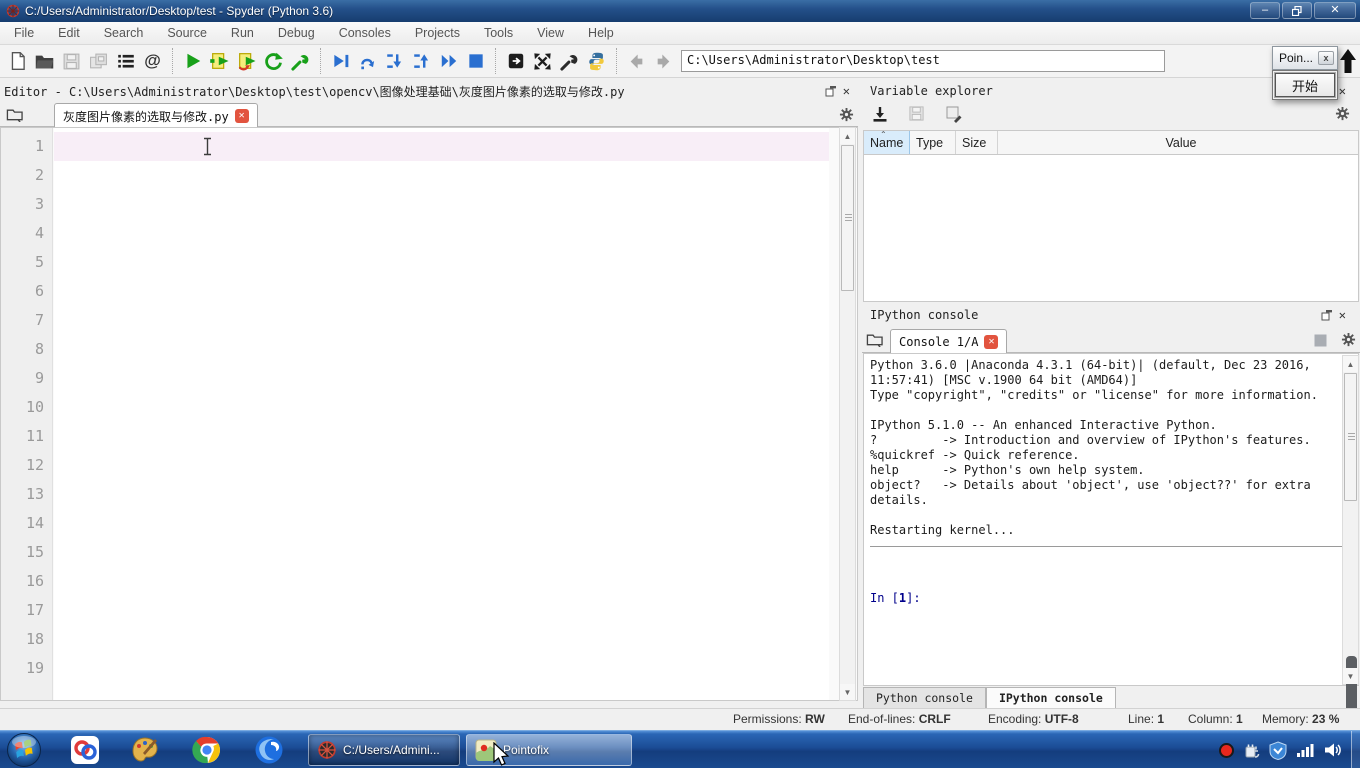 Image resolution: width=1360 pixels, height=768 pixels. I want to click on console-scrollbar: ▲ ▼, so click(1350, 541).